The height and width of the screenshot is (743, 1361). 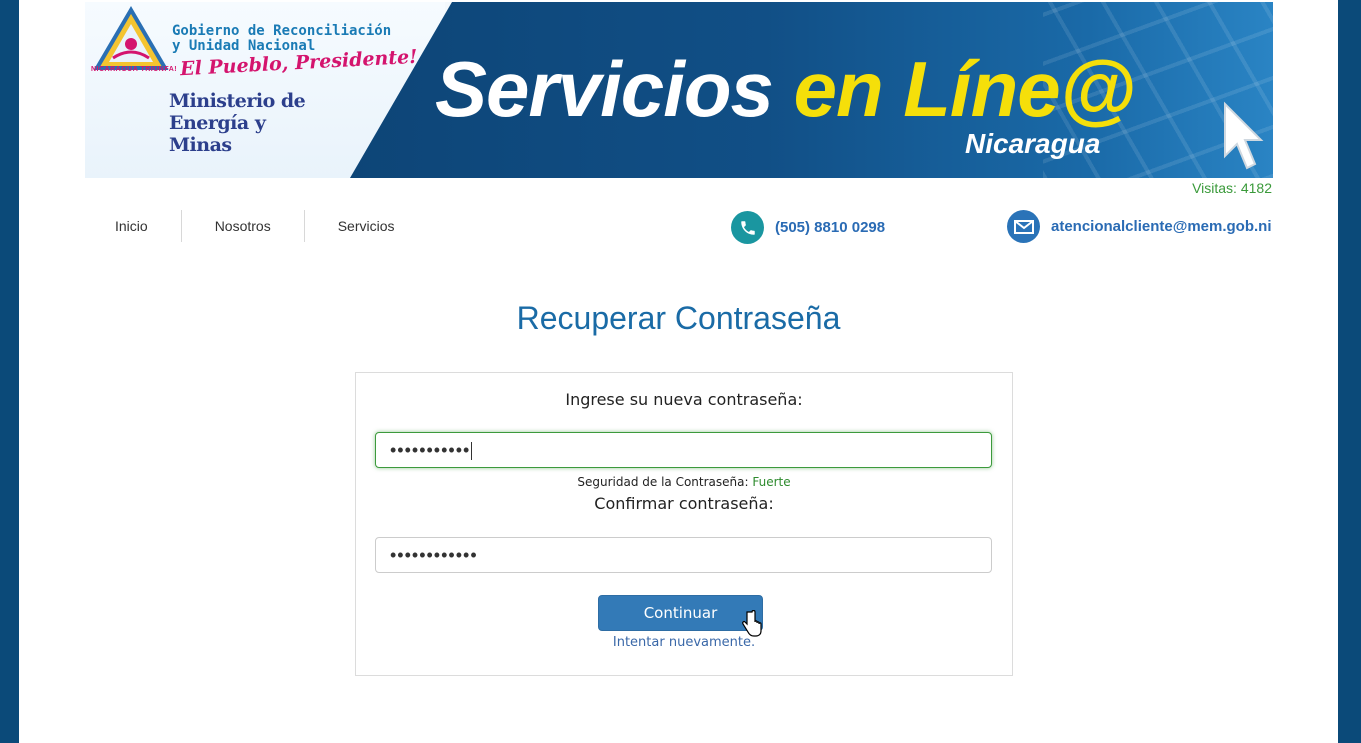 I want to click on phone-number: (505) 8810 0298, so click(x=830, y=227).